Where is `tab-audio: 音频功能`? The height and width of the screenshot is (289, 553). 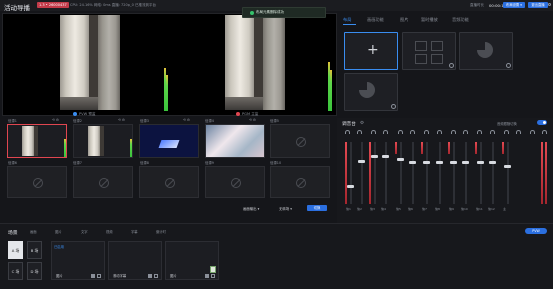 tab-audio: 音频功能 is located at coordinates (460, 20).